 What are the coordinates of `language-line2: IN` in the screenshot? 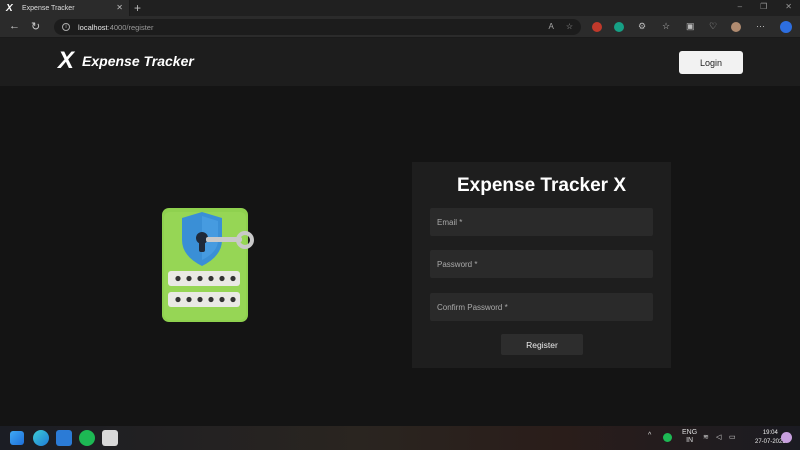 It's located at (690, 440).